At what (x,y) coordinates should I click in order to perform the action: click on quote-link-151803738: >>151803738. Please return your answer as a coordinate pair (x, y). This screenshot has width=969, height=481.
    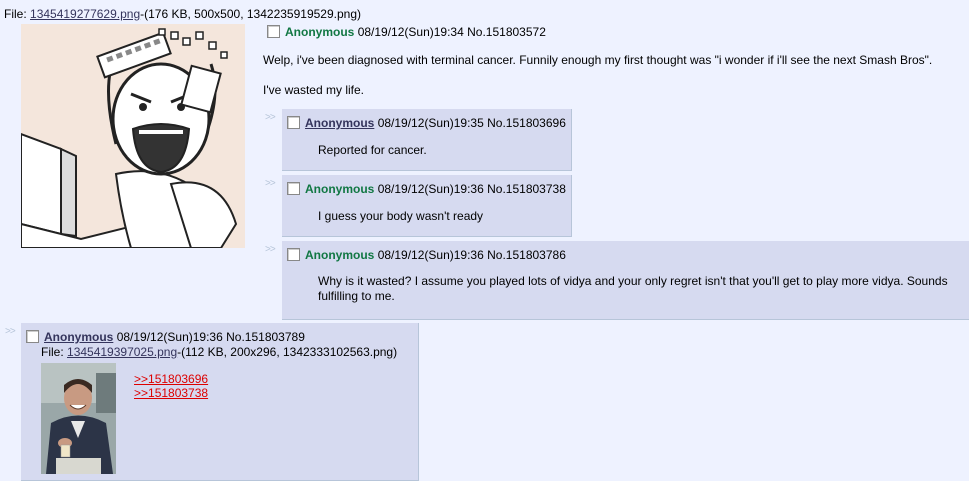
    Looking at the image, I should click on (171, 393).